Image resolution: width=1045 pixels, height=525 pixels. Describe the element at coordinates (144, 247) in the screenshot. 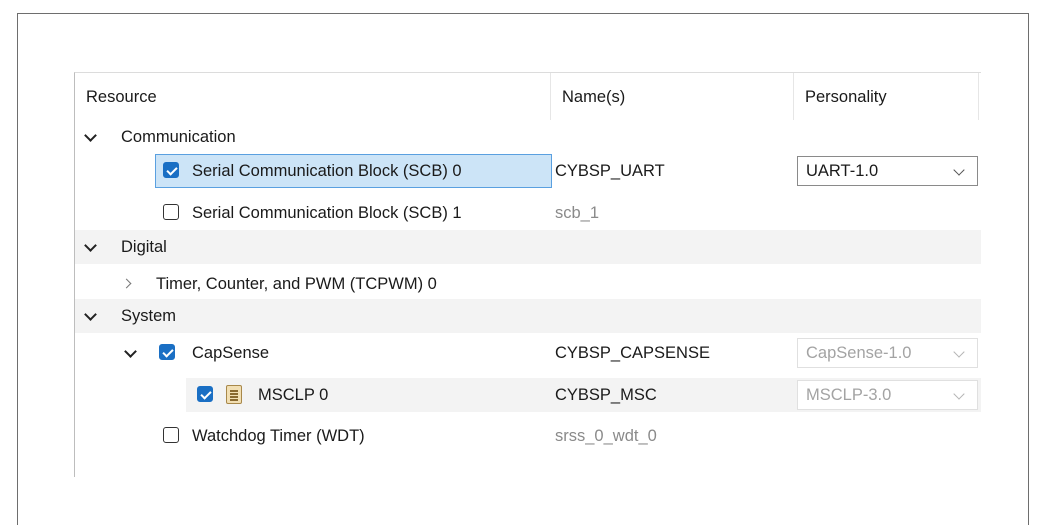

I see `group-label: Digital` at that location.